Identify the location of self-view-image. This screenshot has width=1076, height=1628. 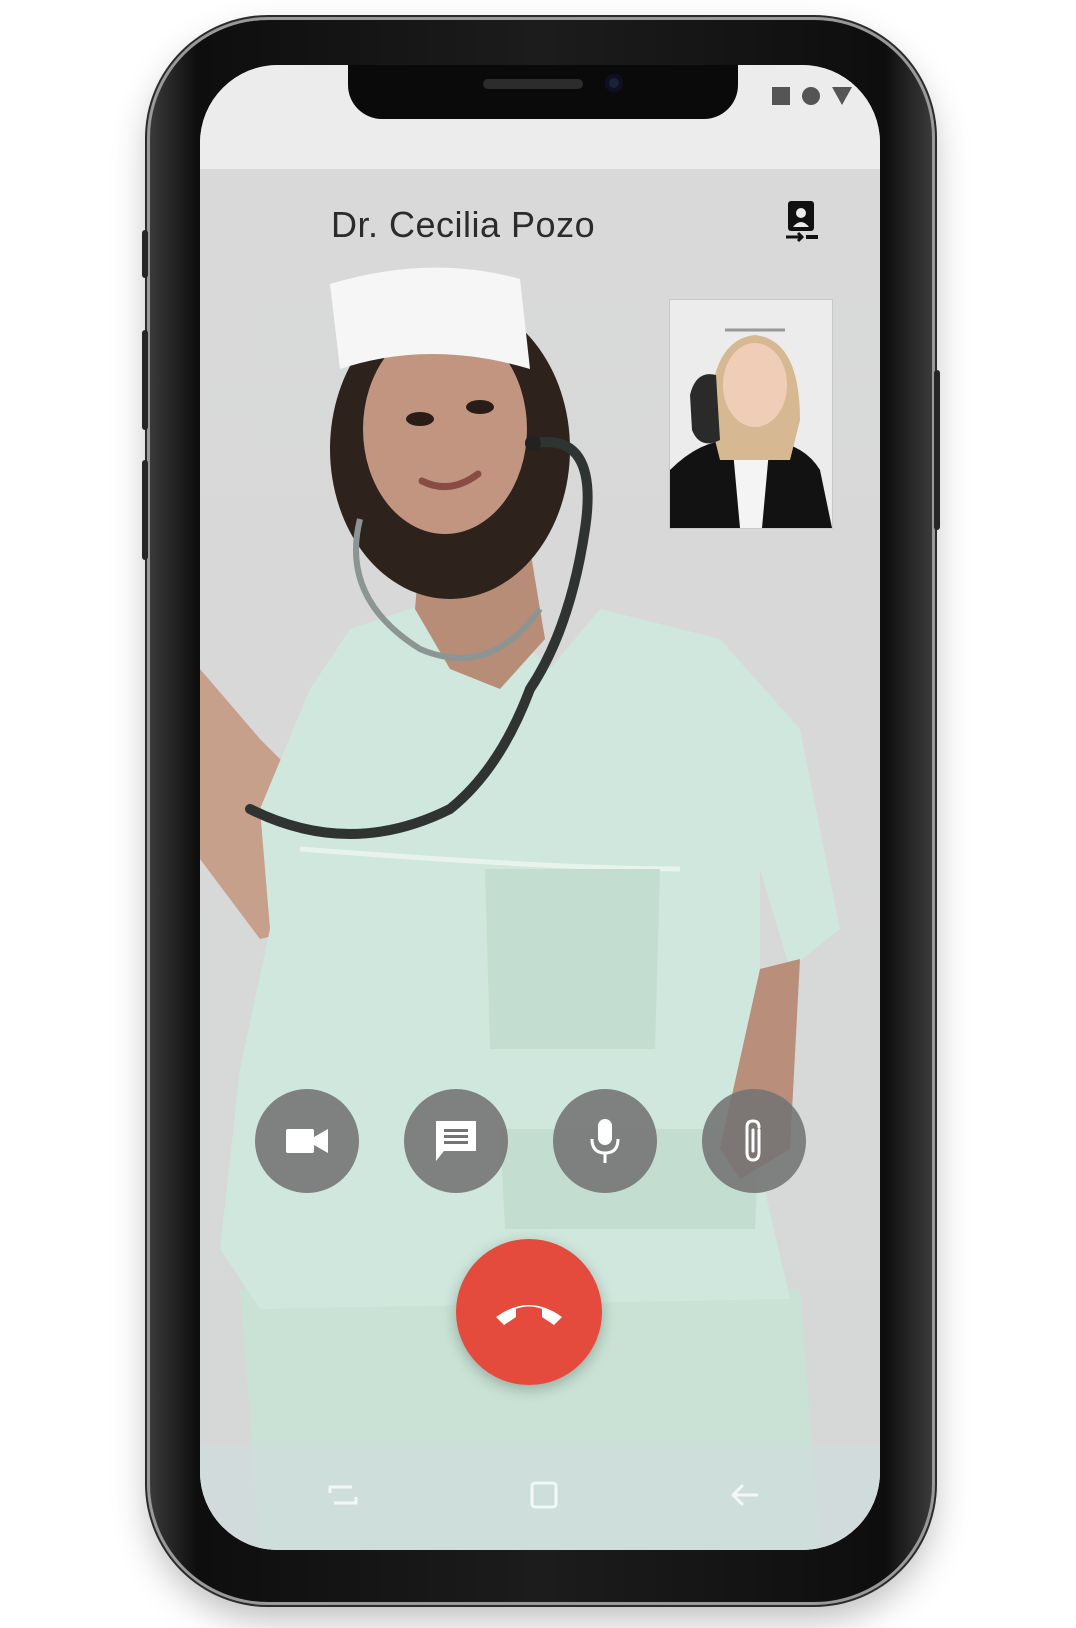
(751, 414).